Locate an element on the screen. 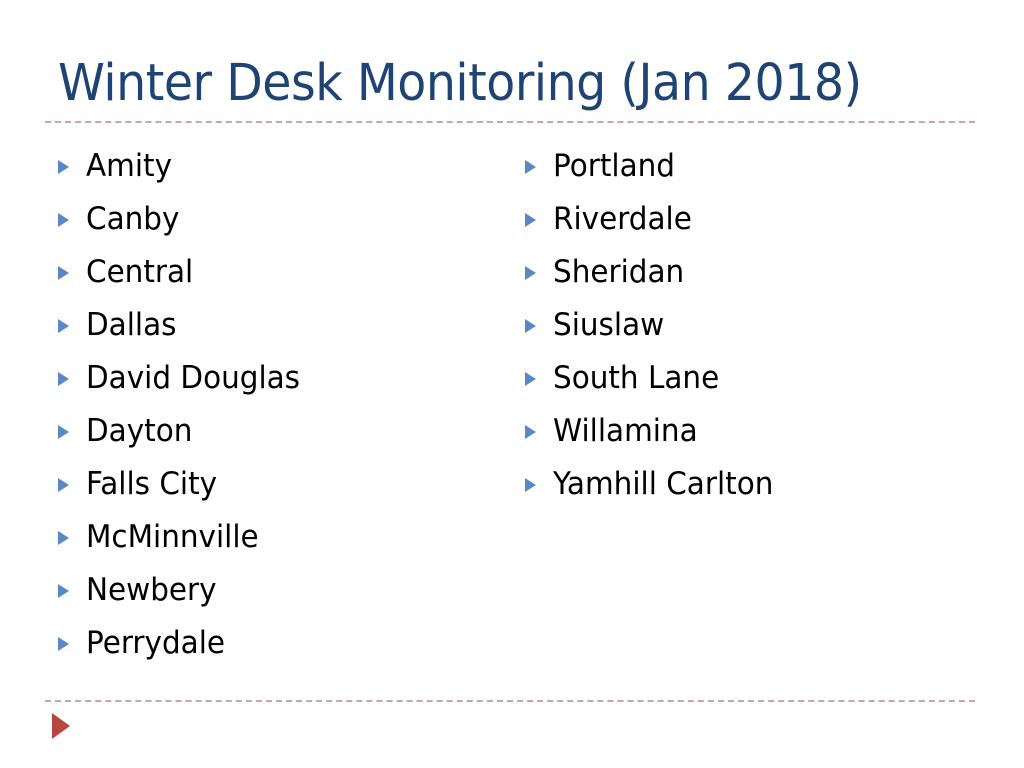 The image size is (1024, 768). list-item: Riverdale is located at coordinates (750, 219).